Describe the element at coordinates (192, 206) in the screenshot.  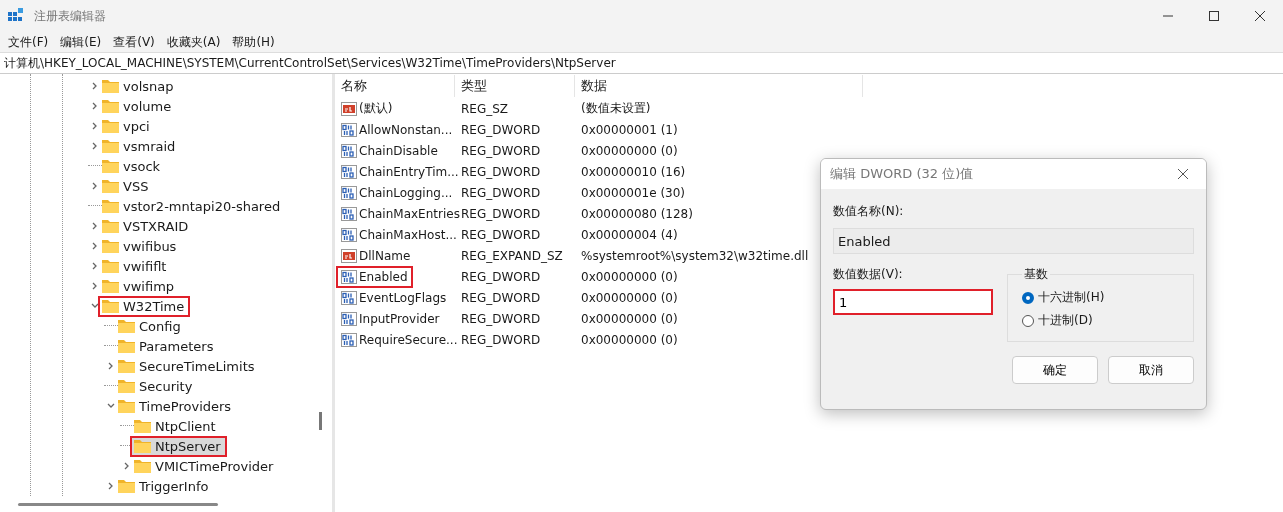
I see `tree-item: vstor2-mntapi20-shared` at that location.